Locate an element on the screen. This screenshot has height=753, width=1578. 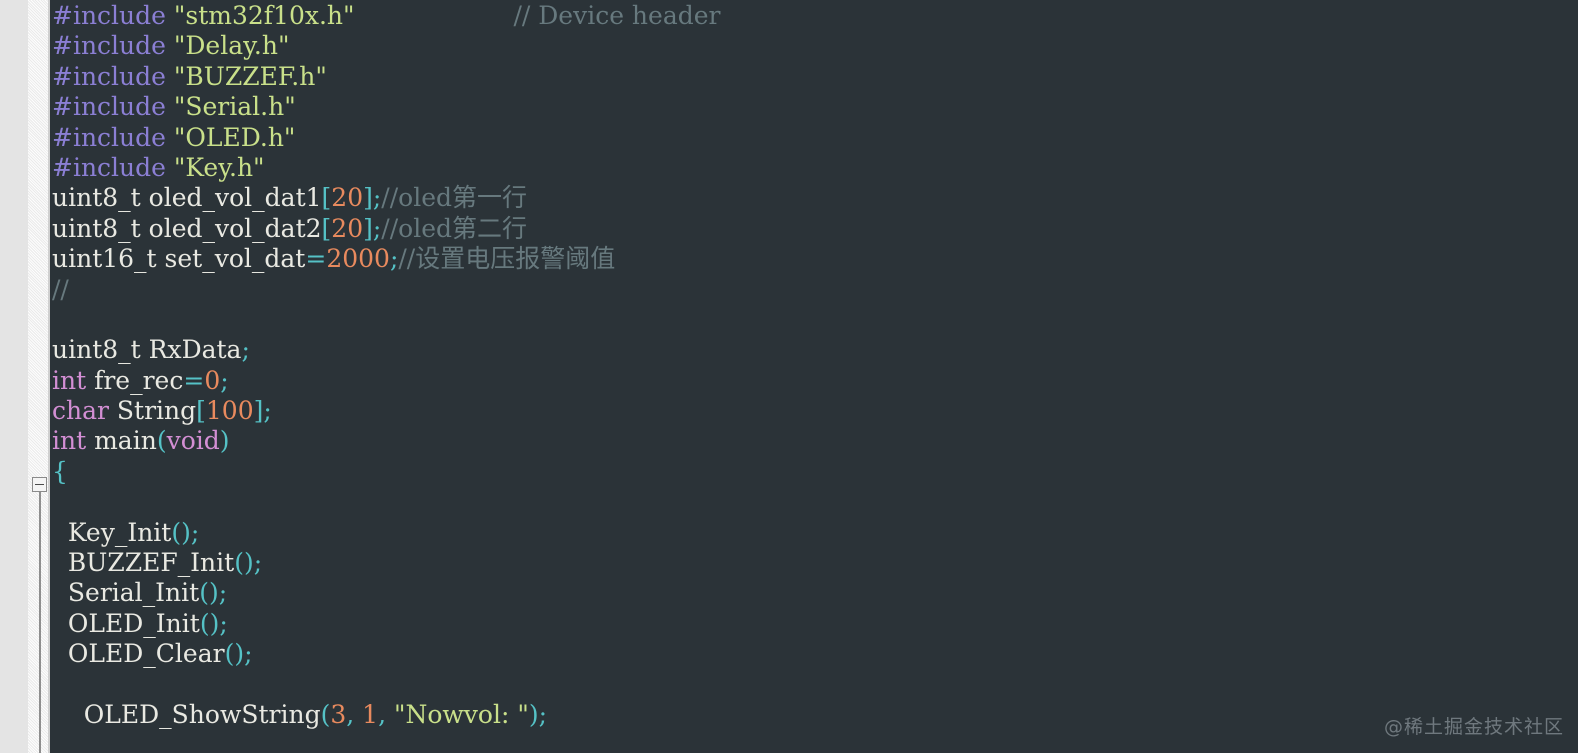
code-line: #include "Serial.h" is located at coordinates (386, 107).